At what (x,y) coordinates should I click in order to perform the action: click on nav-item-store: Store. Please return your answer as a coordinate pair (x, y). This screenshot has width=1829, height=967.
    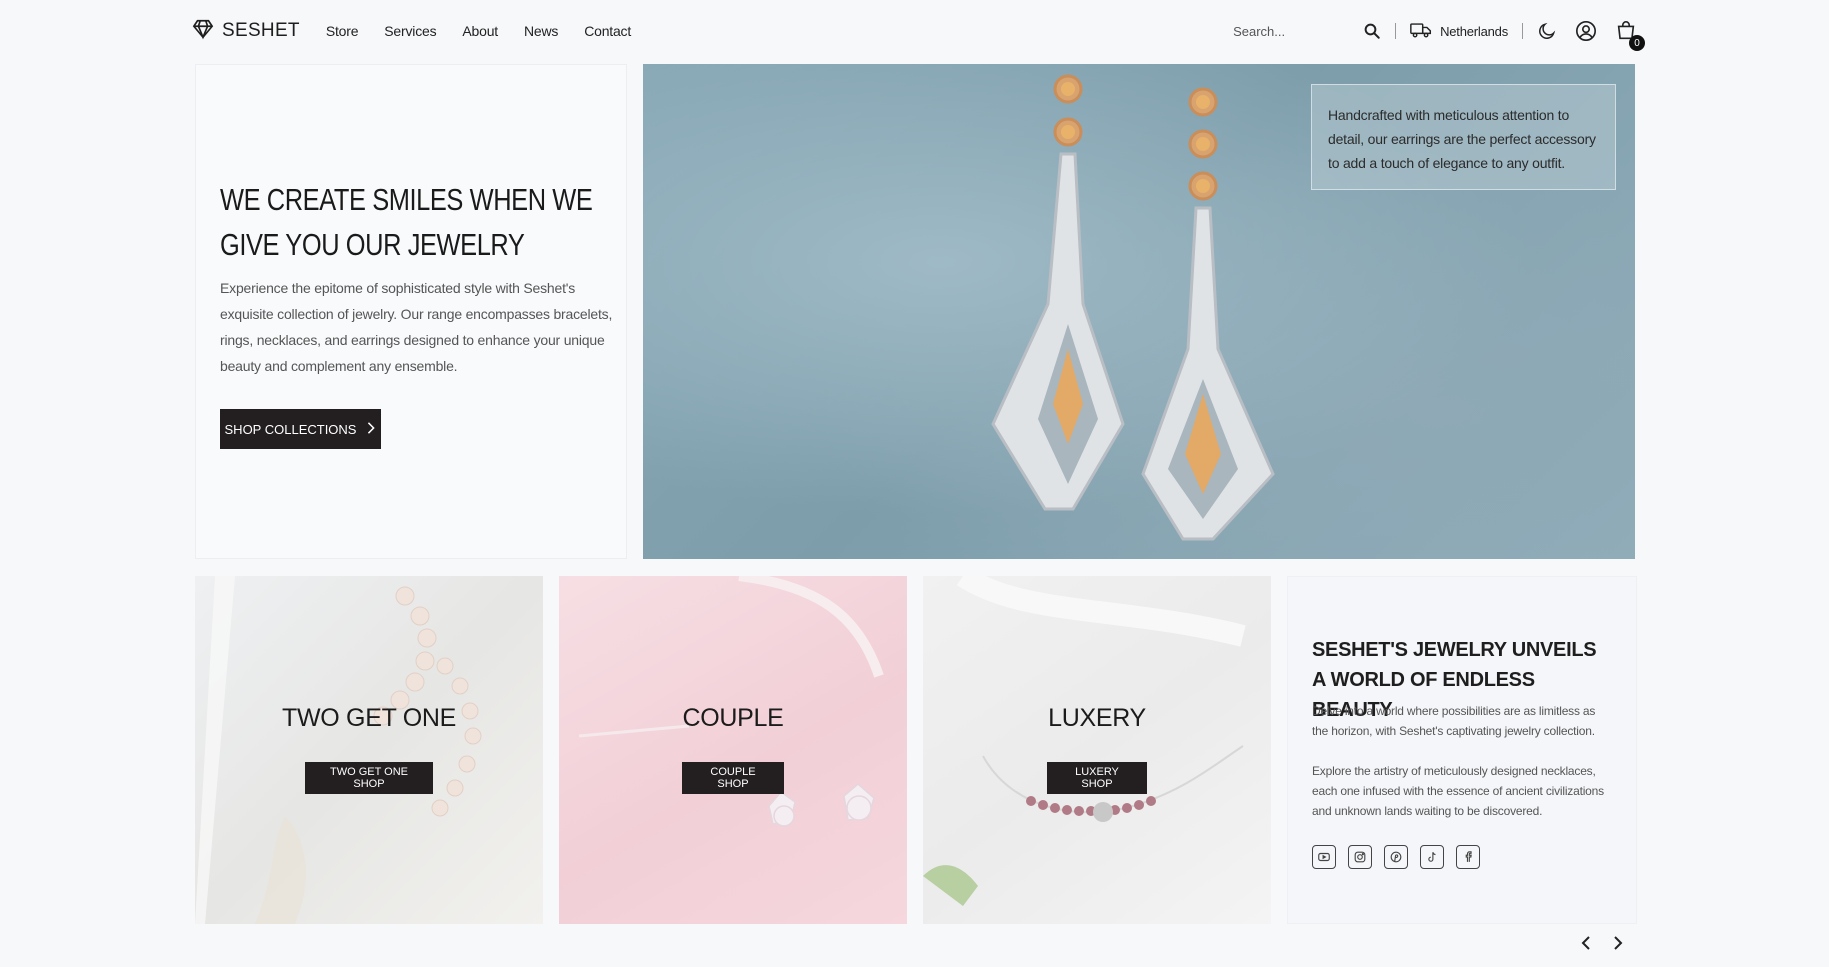
    Looking at the image, I should click on (342, 31).